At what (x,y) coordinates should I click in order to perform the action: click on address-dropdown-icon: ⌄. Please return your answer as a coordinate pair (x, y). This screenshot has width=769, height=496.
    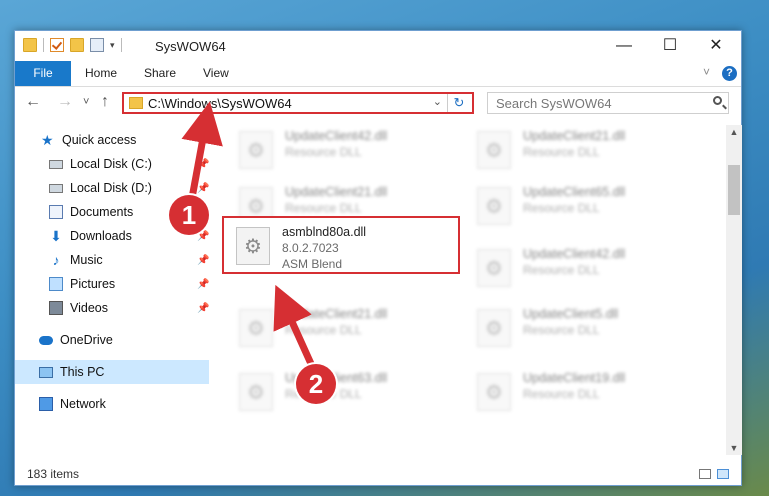
    Looking at the image, I should click on (437, 101).